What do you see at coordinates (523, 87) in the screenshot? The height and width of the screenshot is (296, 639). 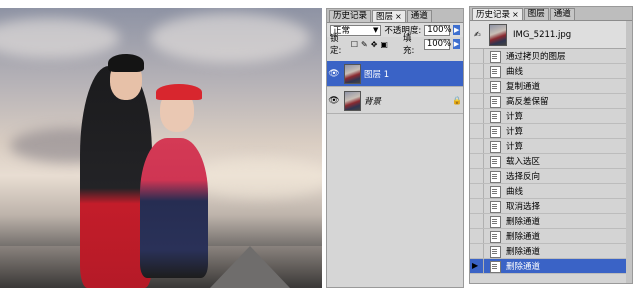 I see `history-step-label: 复制通道` at bounding box center [523, 87].